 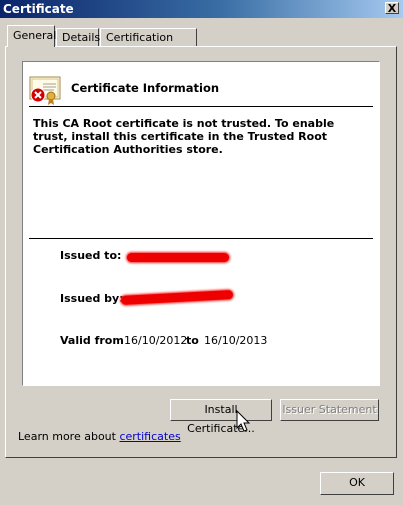 I want to click on tab-details: Details, so click(x=78, y=37).